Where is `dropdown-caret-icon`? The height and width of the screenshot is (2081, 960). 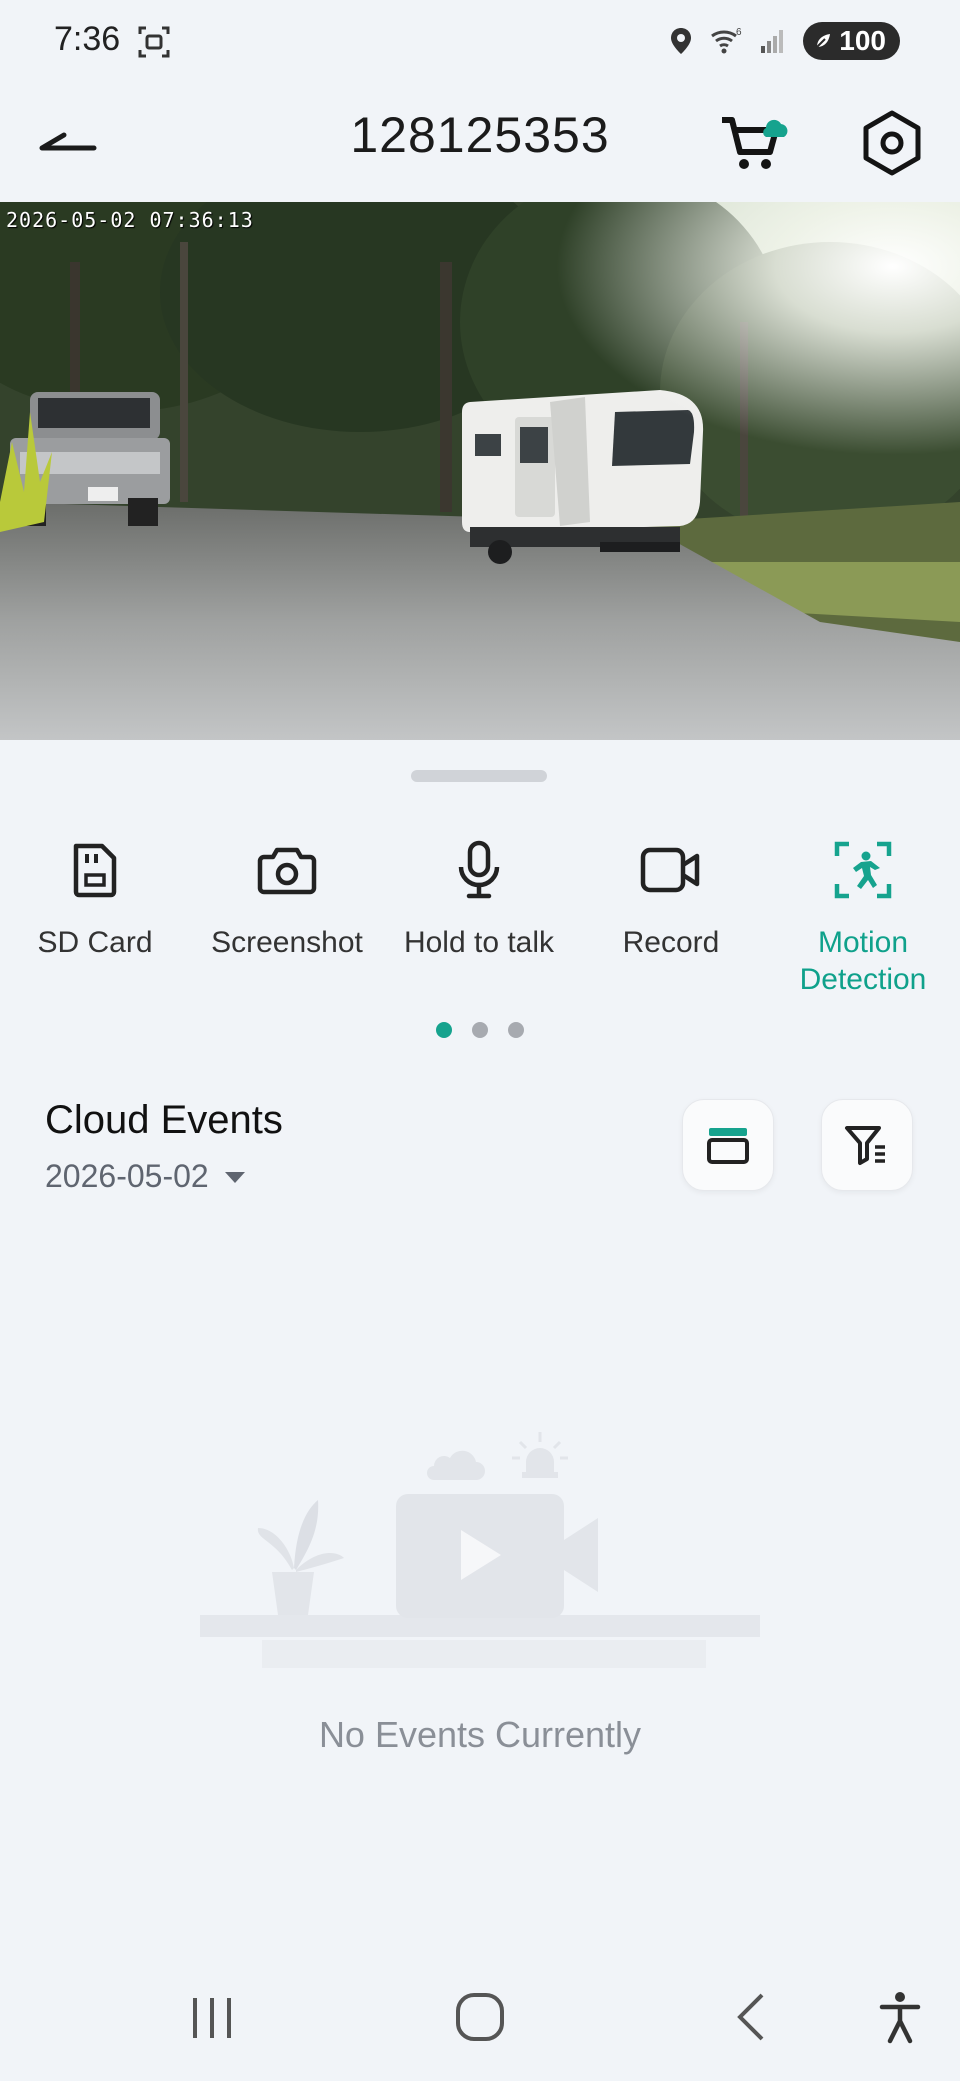
dropdown-caret-icon is located at coordinates (234, 1177).